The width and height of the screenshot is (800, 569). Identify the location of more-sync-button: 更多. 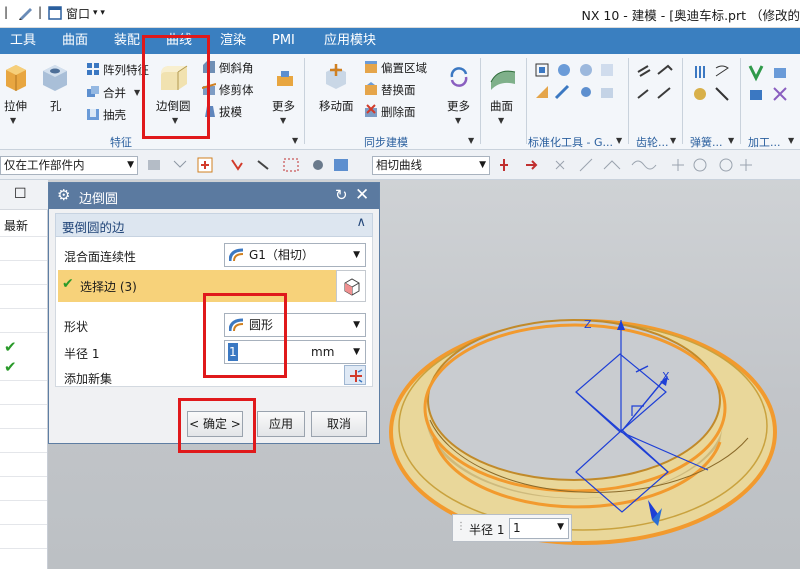
(458, 106).